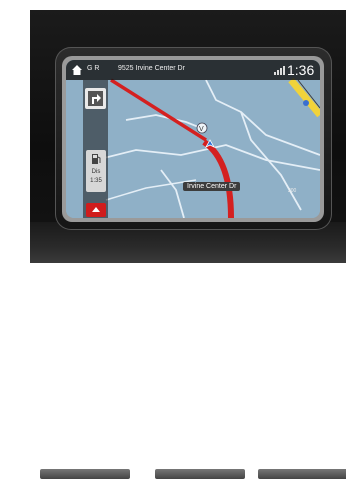 Image resolution: width=346 pixels, height=479 pixels. Describe the element at coordinates (85, 474) in the screenshot. I see `dashboard-button-left` at that location.